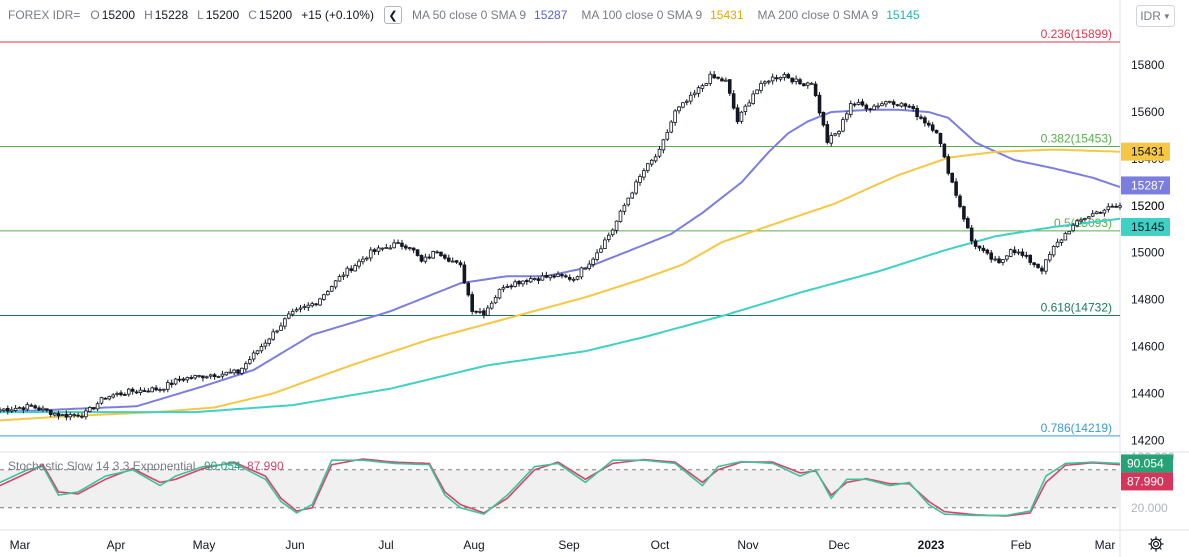 The width and height of the screenshot is (1189, 557). What do you see at coordinates (1076, 428) in the screenshot?
I see `fib-label-4: 0.786(14219)` at bounding box center [1076, 428].